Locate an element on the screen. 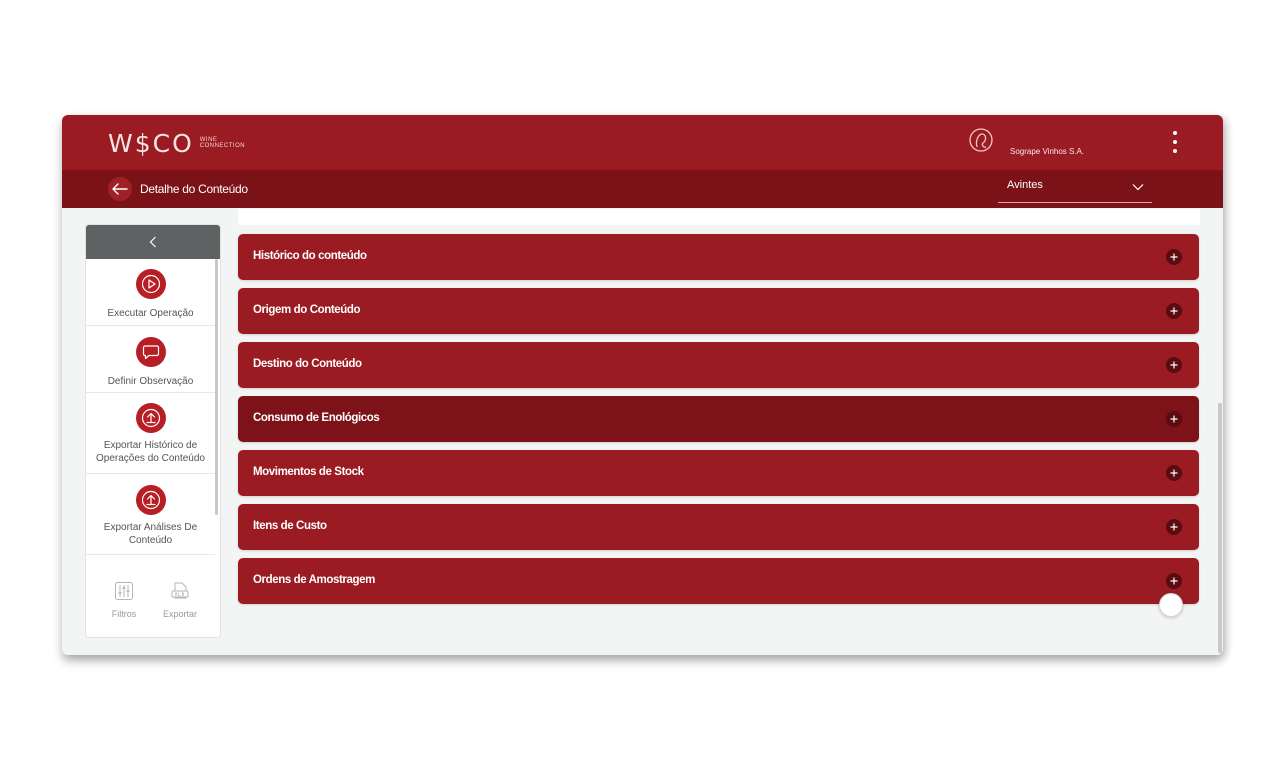  logo-subtext: WINE CONNECTION is located at coordinates (222, 143).